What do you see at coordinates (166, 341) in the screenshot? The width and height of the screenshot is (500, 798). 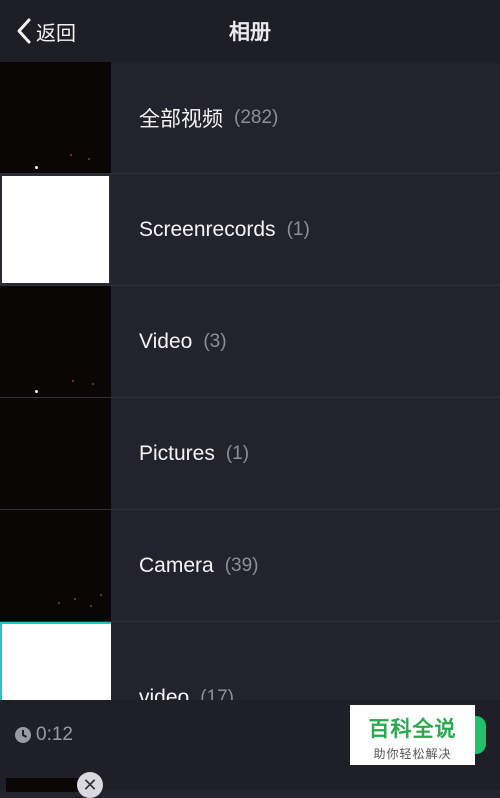 I see `album-name: Video` at bounding box center [166, 341].